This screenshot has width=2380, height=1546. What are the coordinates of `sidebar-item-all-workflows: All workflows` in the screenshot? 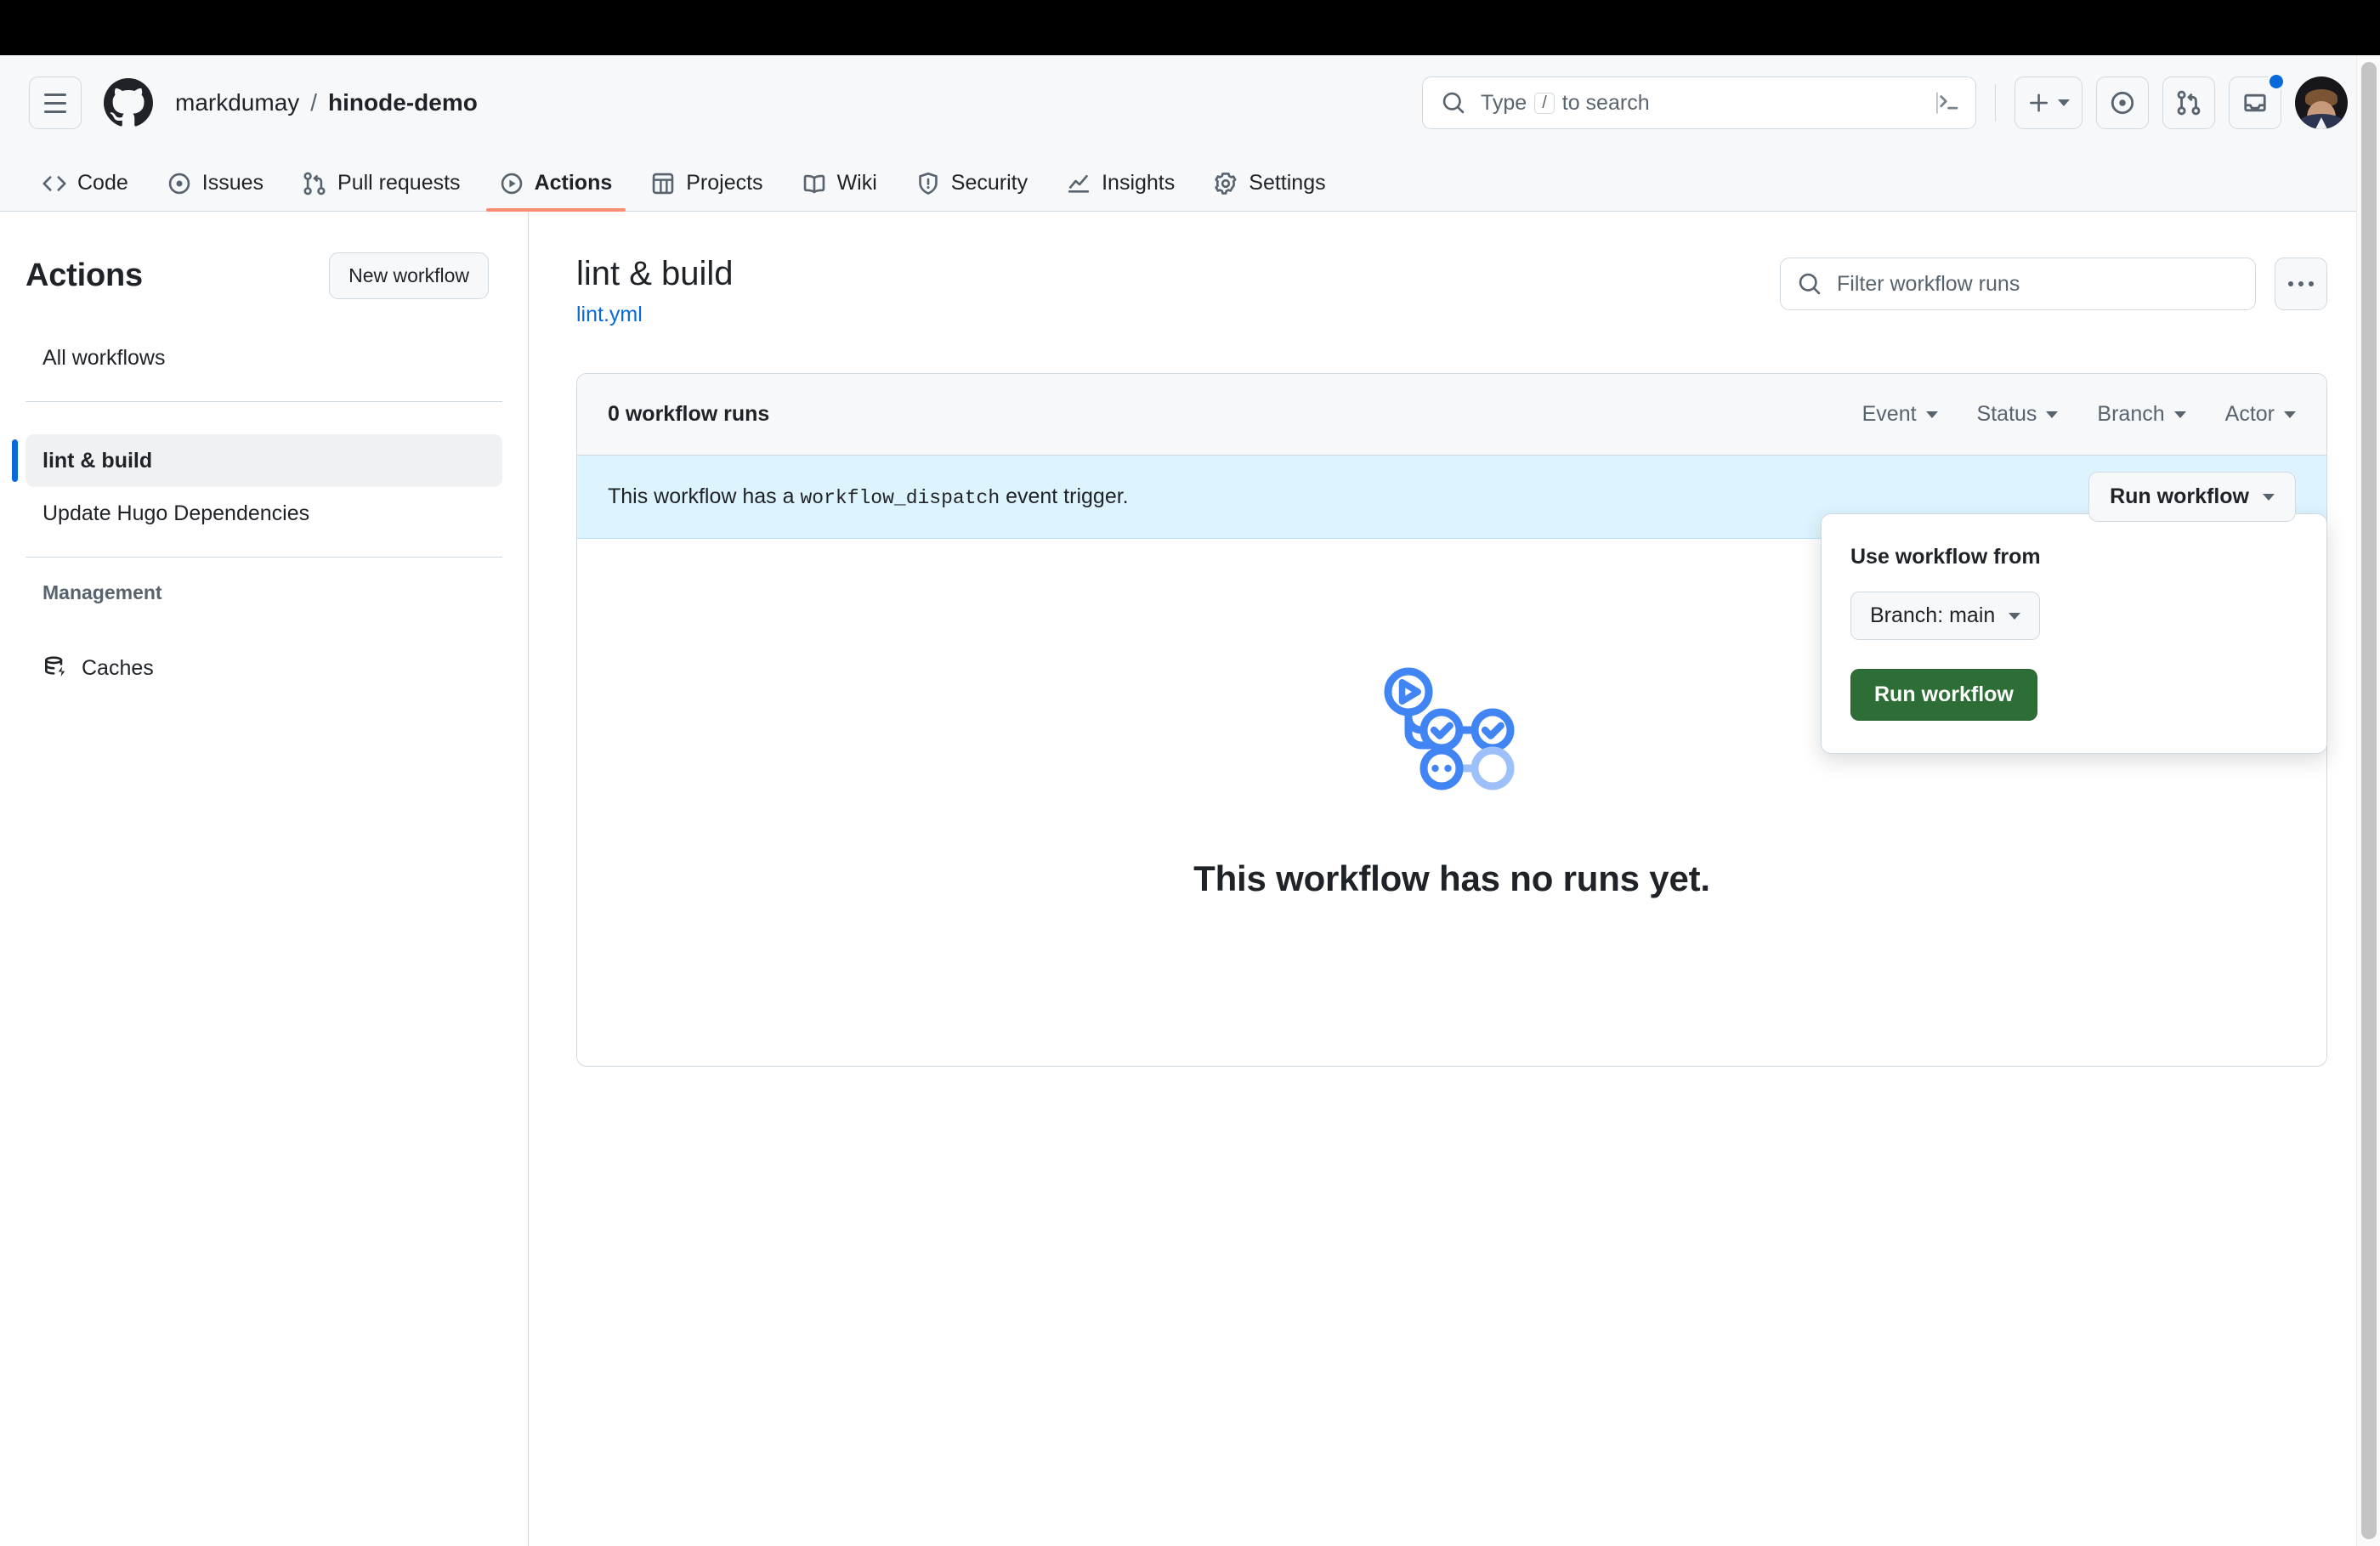 It's located at (264, 357).